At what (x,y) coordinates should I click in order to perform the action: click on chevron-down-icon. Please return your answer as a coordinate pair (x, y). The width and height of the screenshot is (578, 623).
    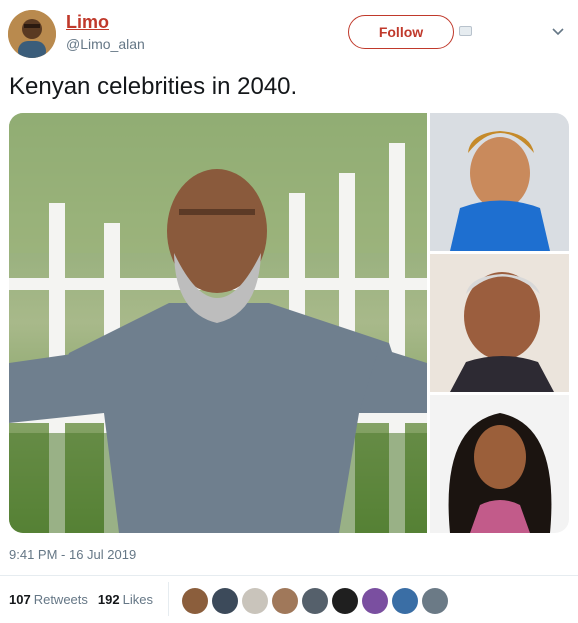
    Looking at the image, I should click on (558, 31).